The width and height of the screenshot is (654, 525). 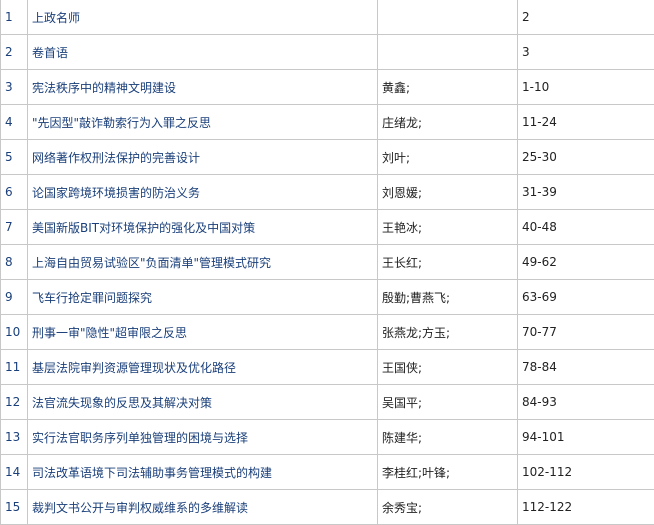 What do you see at coordinates (448, 157) in the screenshot?
I see `article-author: 刘叶;` at bounding box center [448, 157].